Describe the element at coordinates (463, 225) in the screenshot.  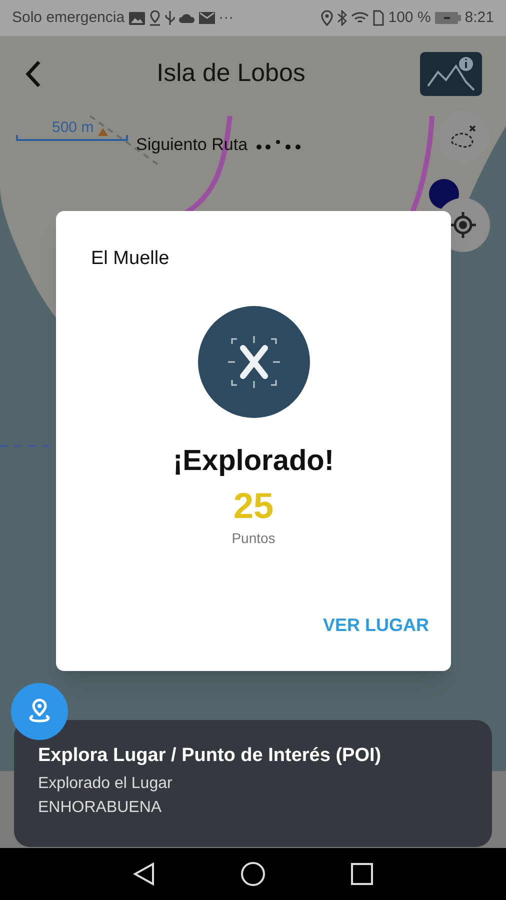
I see `crosshair-icon` at that location.